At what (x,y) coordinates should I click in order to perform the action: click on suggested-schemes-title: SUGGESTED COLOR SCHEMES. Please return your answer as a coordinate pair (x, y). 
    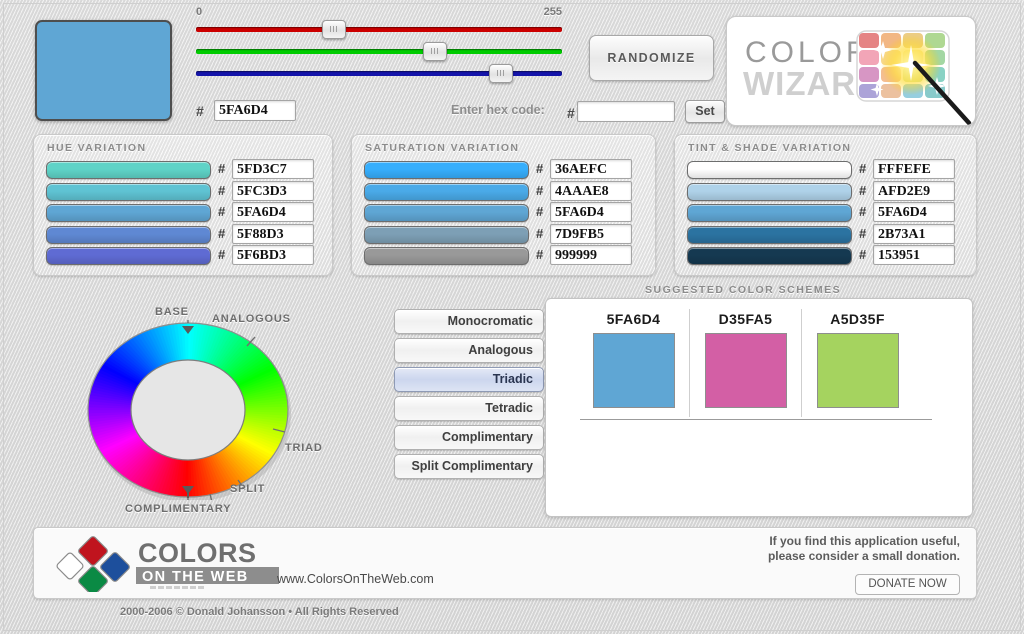
    Looking at the image, I should click on (743, 290).